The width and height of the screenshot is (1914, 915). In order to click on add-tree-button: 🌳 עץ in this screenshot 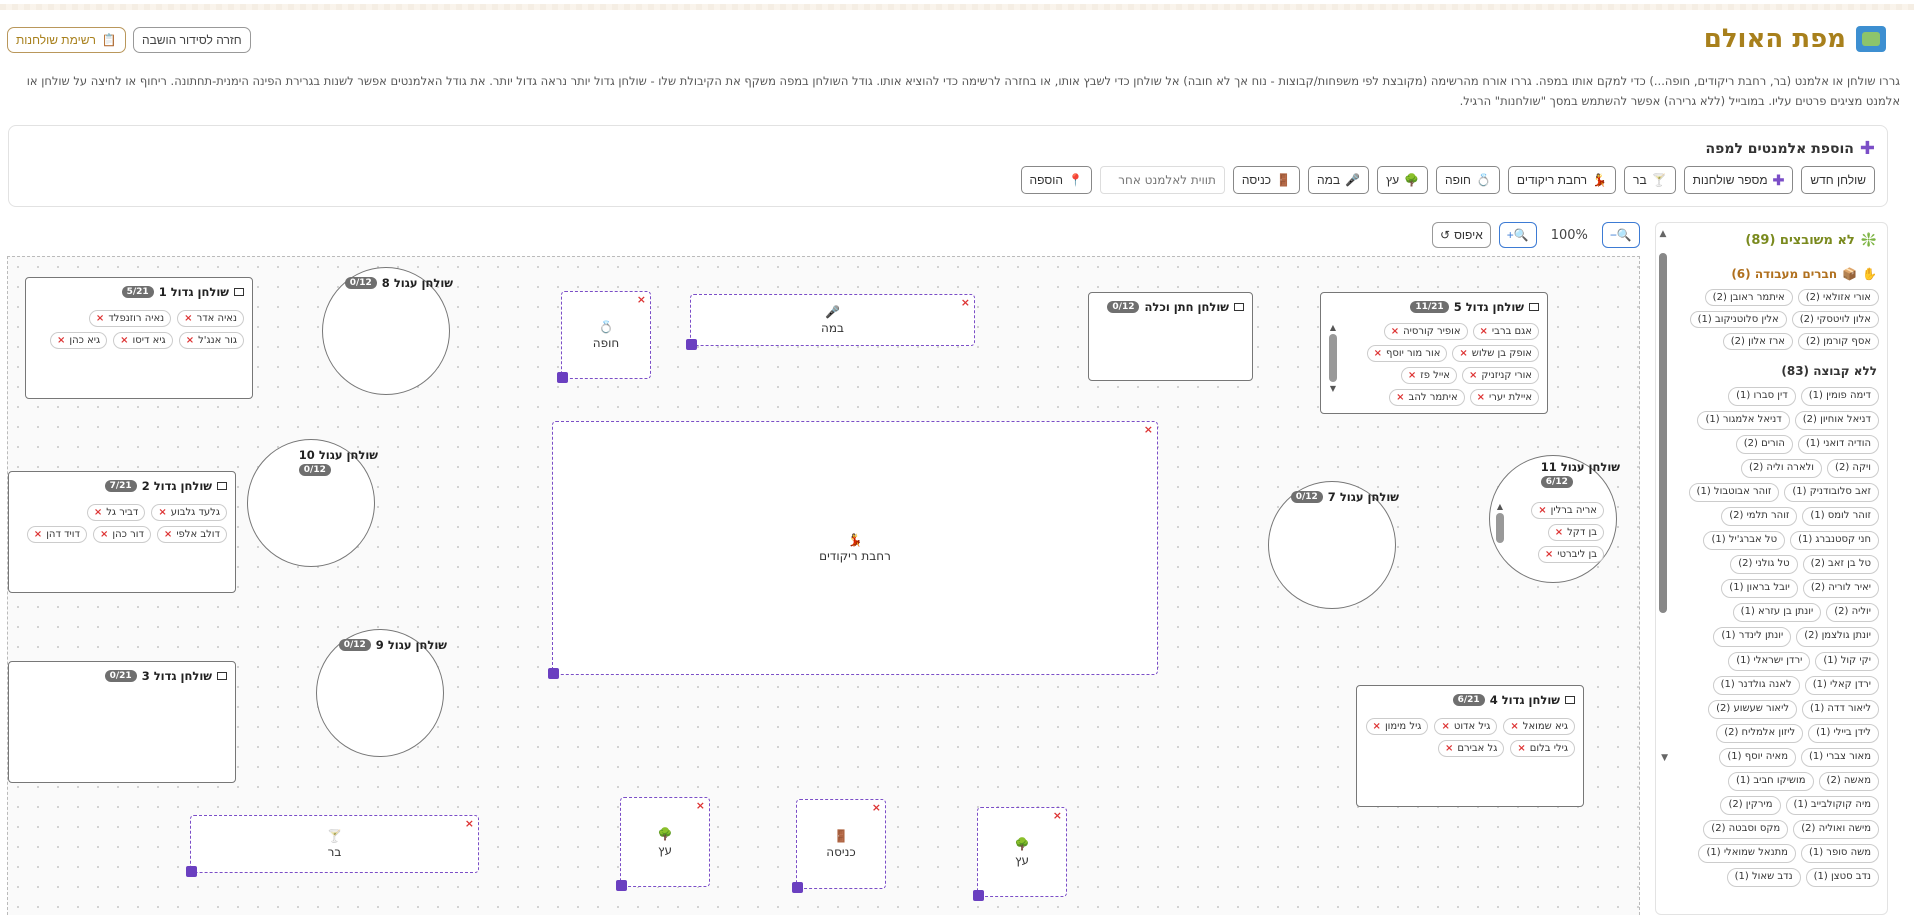, I will do `click(1403, 180)`.